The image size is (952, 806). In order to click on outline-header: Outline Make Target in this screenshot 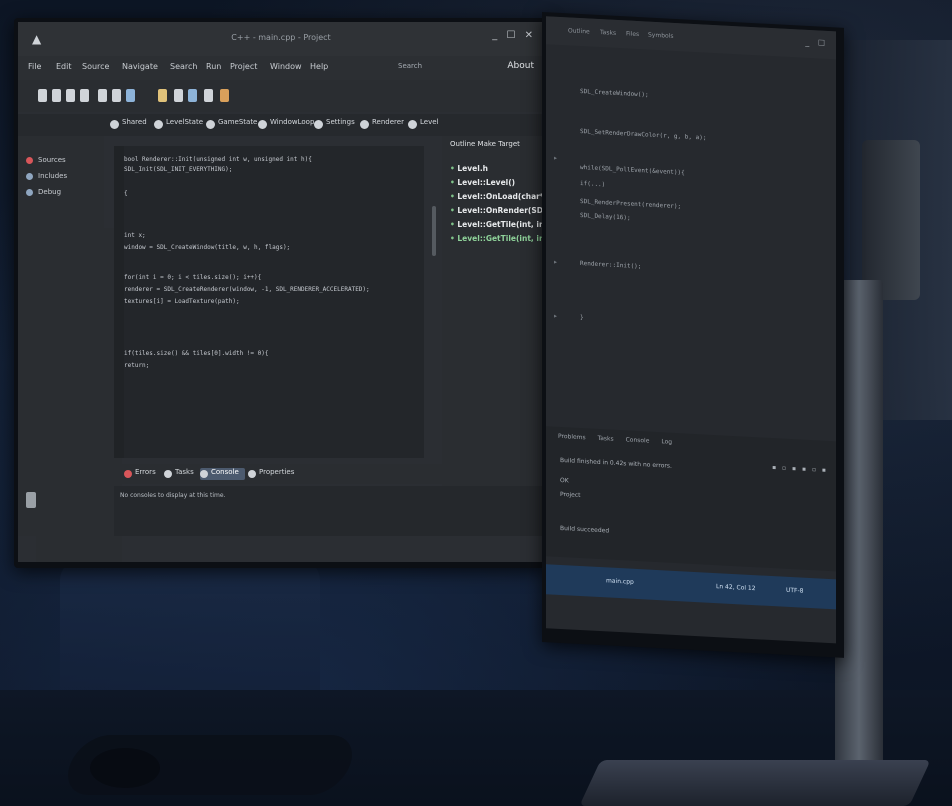, I will do `click(485, 144)`.